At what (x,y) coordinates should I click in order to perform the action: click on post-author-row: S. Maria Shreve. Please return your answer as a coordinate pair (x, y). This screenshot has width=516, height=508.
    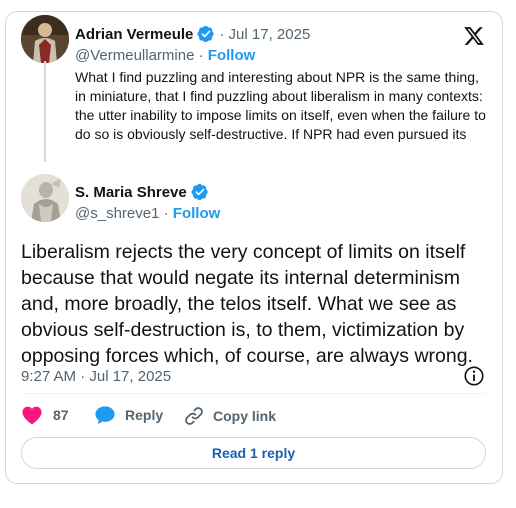
    Looking at the image, I should click on (142, 192).